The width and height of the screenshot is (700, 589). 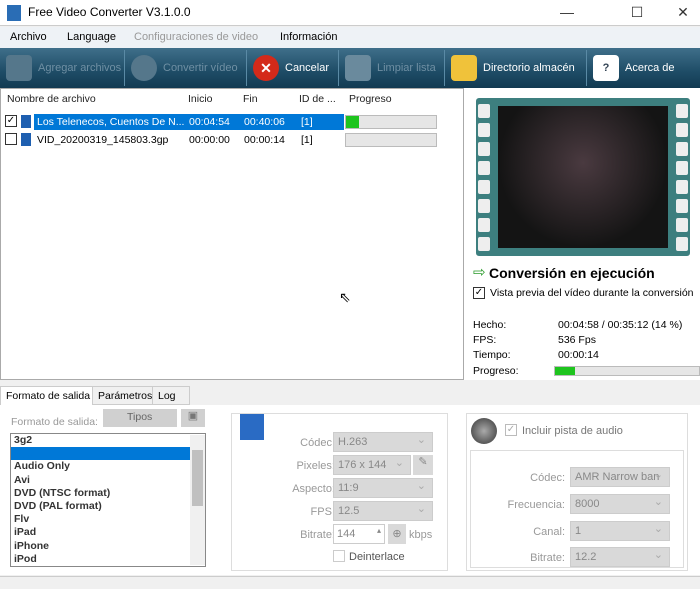 What do you see at coordinates (62, 68) in the screenshot?
I see `add-files-button: Agregar archivos` at bounding box center [62, 68].